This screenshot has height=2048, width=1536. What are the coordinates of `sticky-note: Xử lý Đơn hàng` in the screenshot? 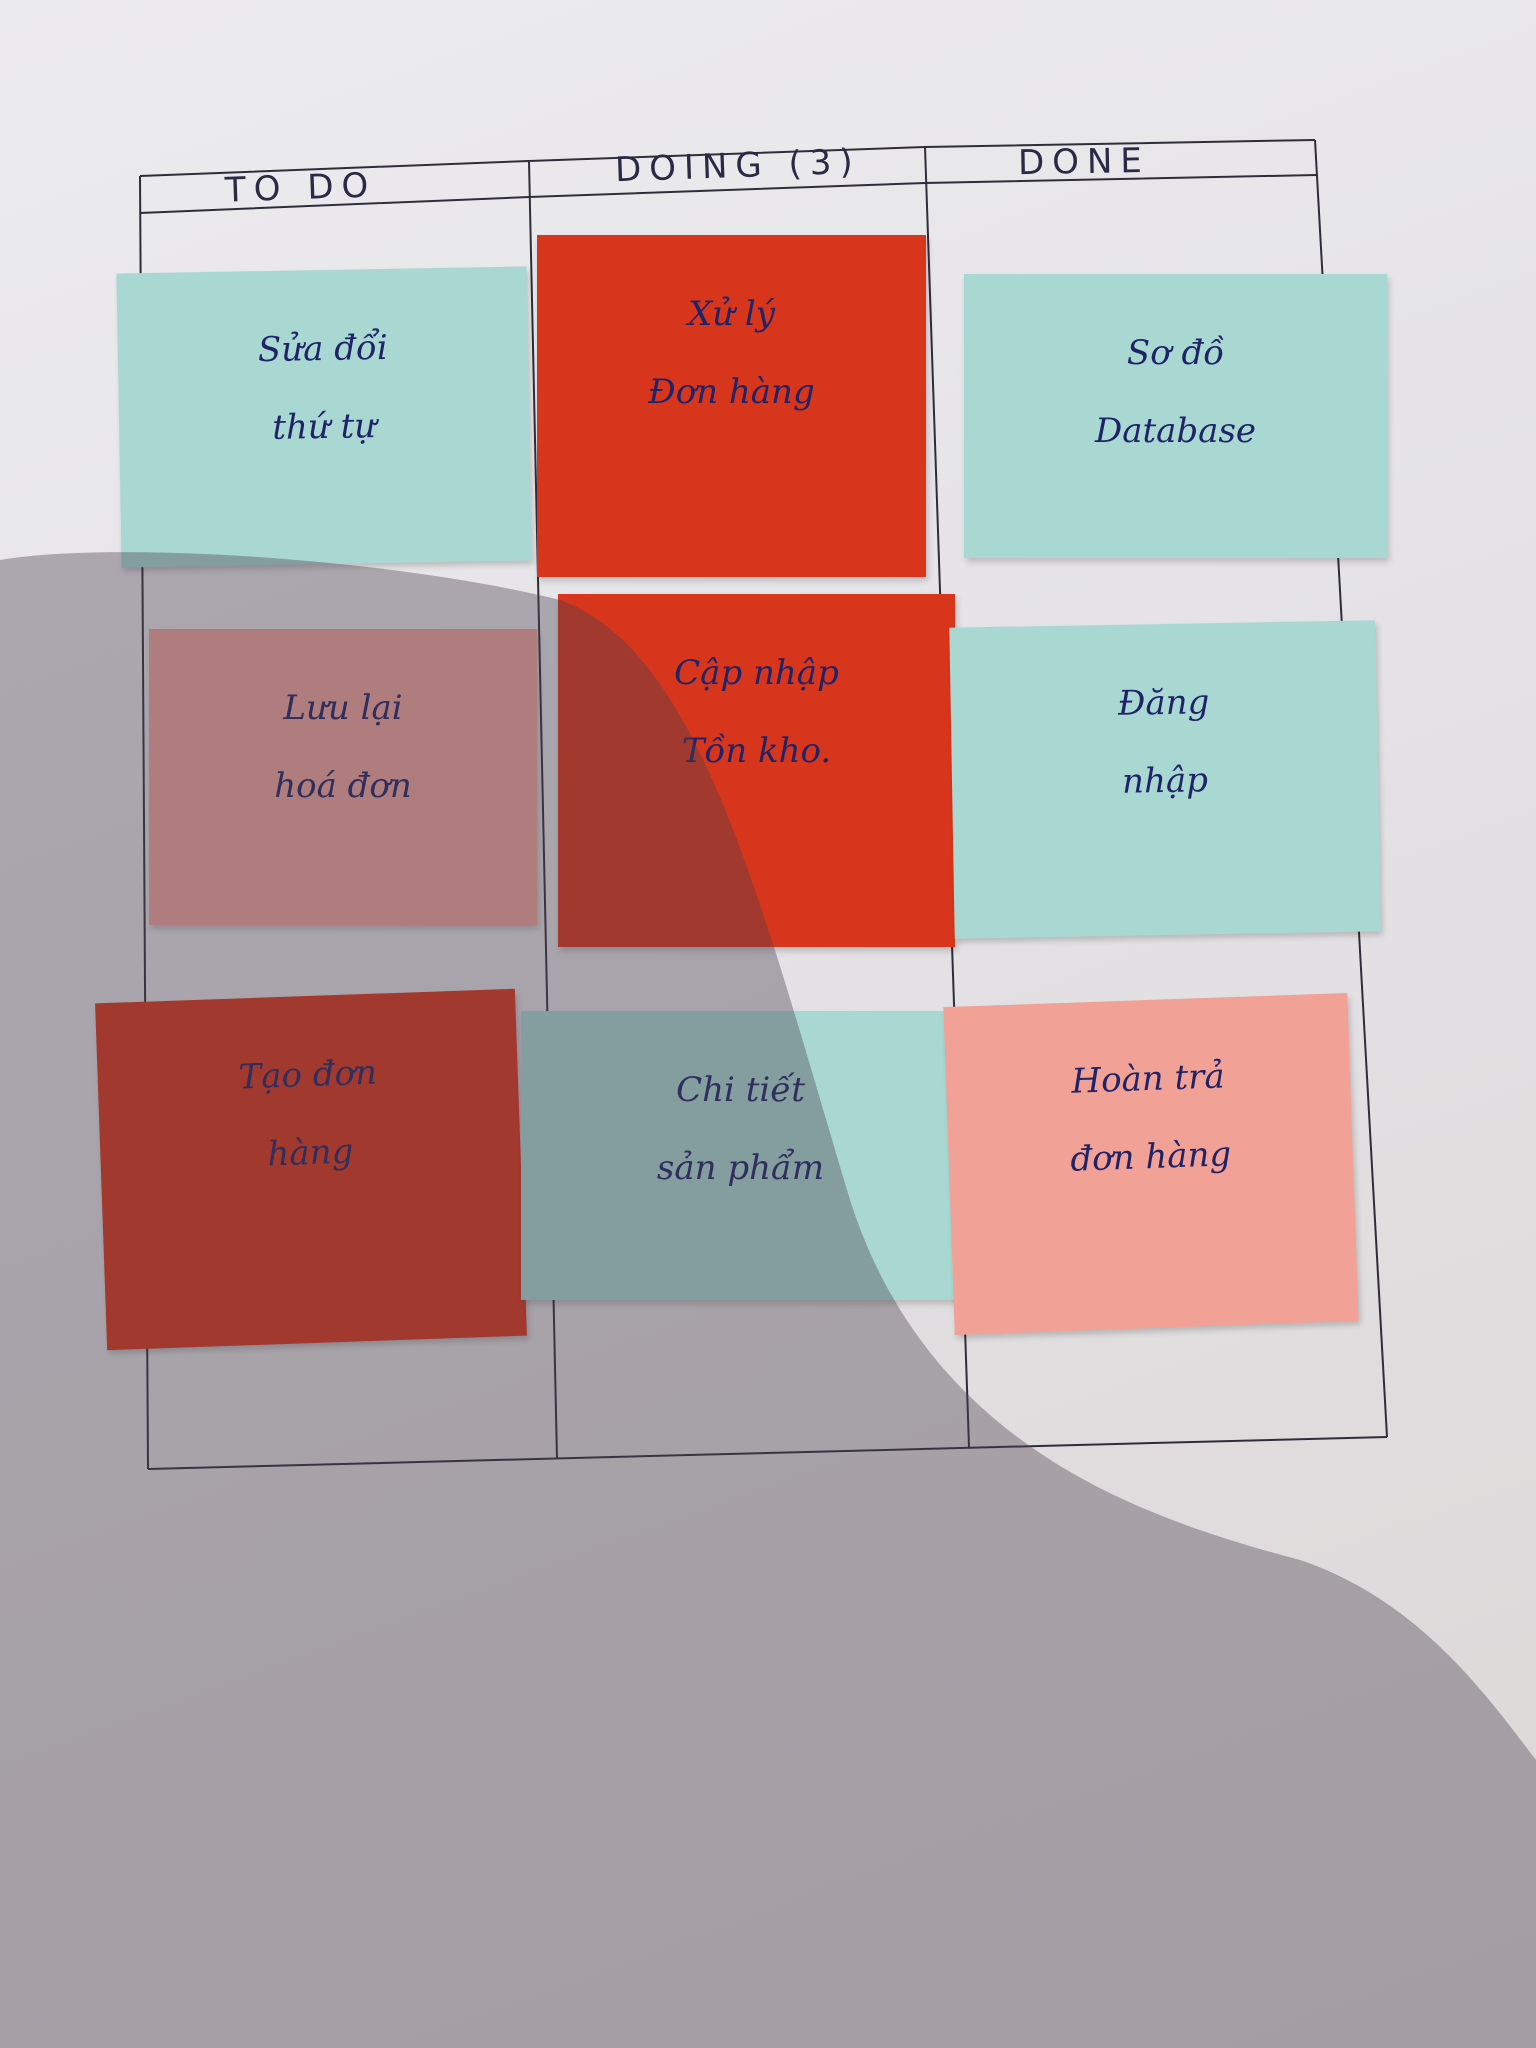 It's located at (731, 406).